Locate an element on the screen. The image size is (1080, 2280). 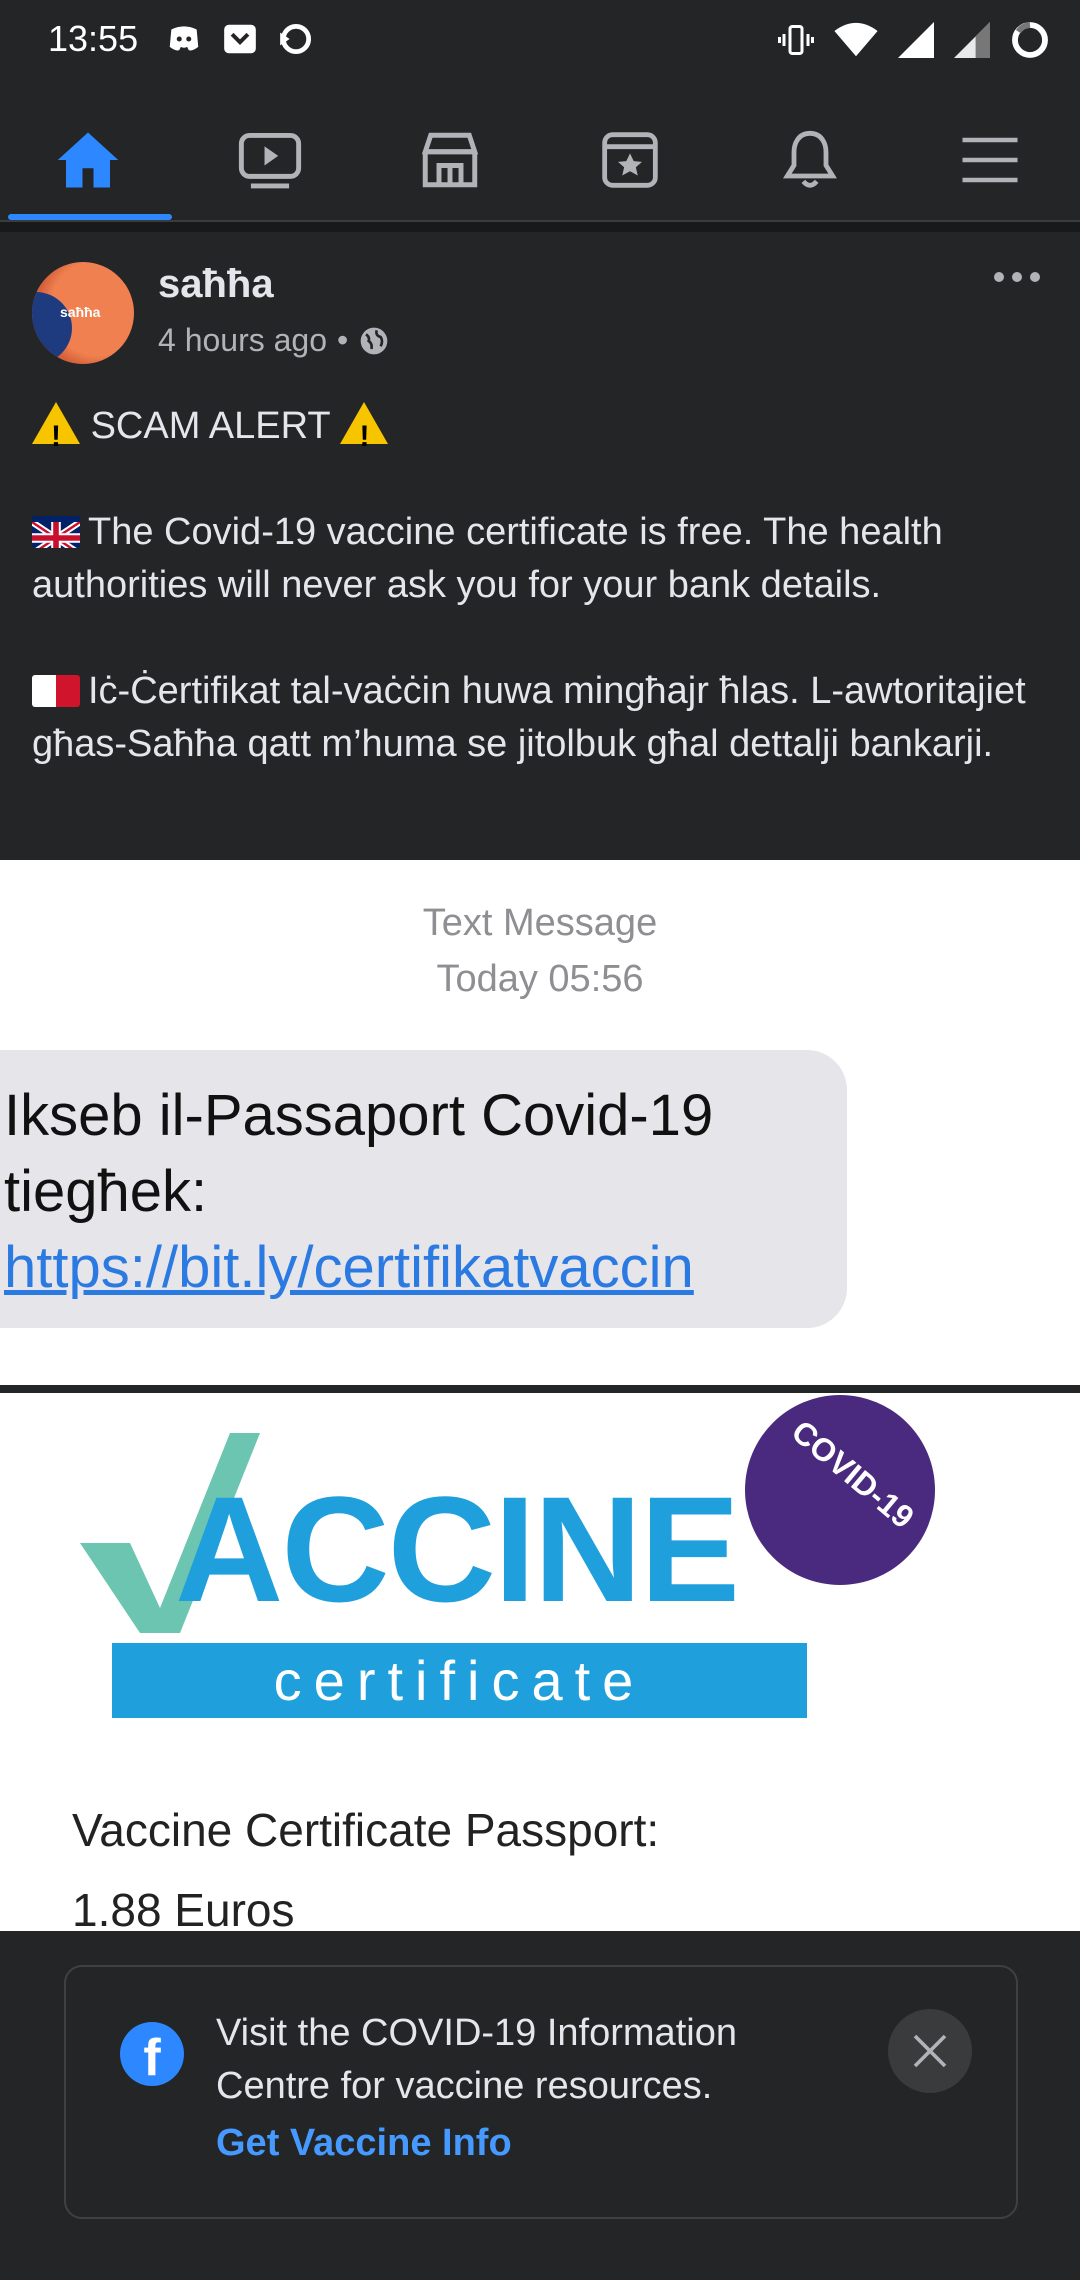
sms-link: https://bit.ly/certifikatvaccin is located at coordinates (349, 1267).